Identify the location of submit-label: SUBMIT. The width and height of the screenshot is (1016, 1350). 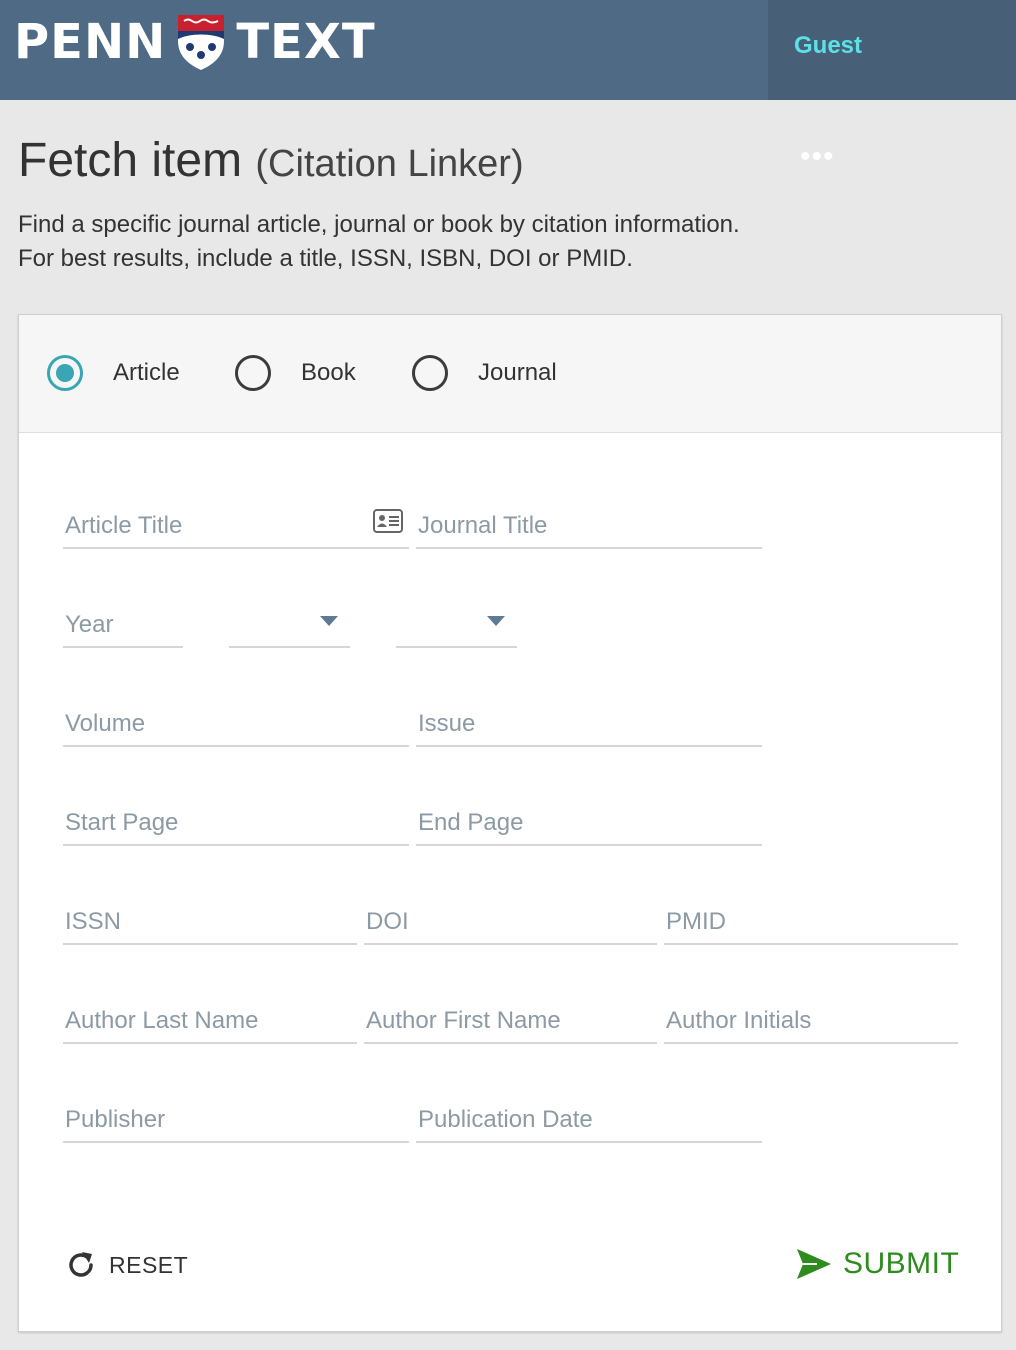
(901, 1263).